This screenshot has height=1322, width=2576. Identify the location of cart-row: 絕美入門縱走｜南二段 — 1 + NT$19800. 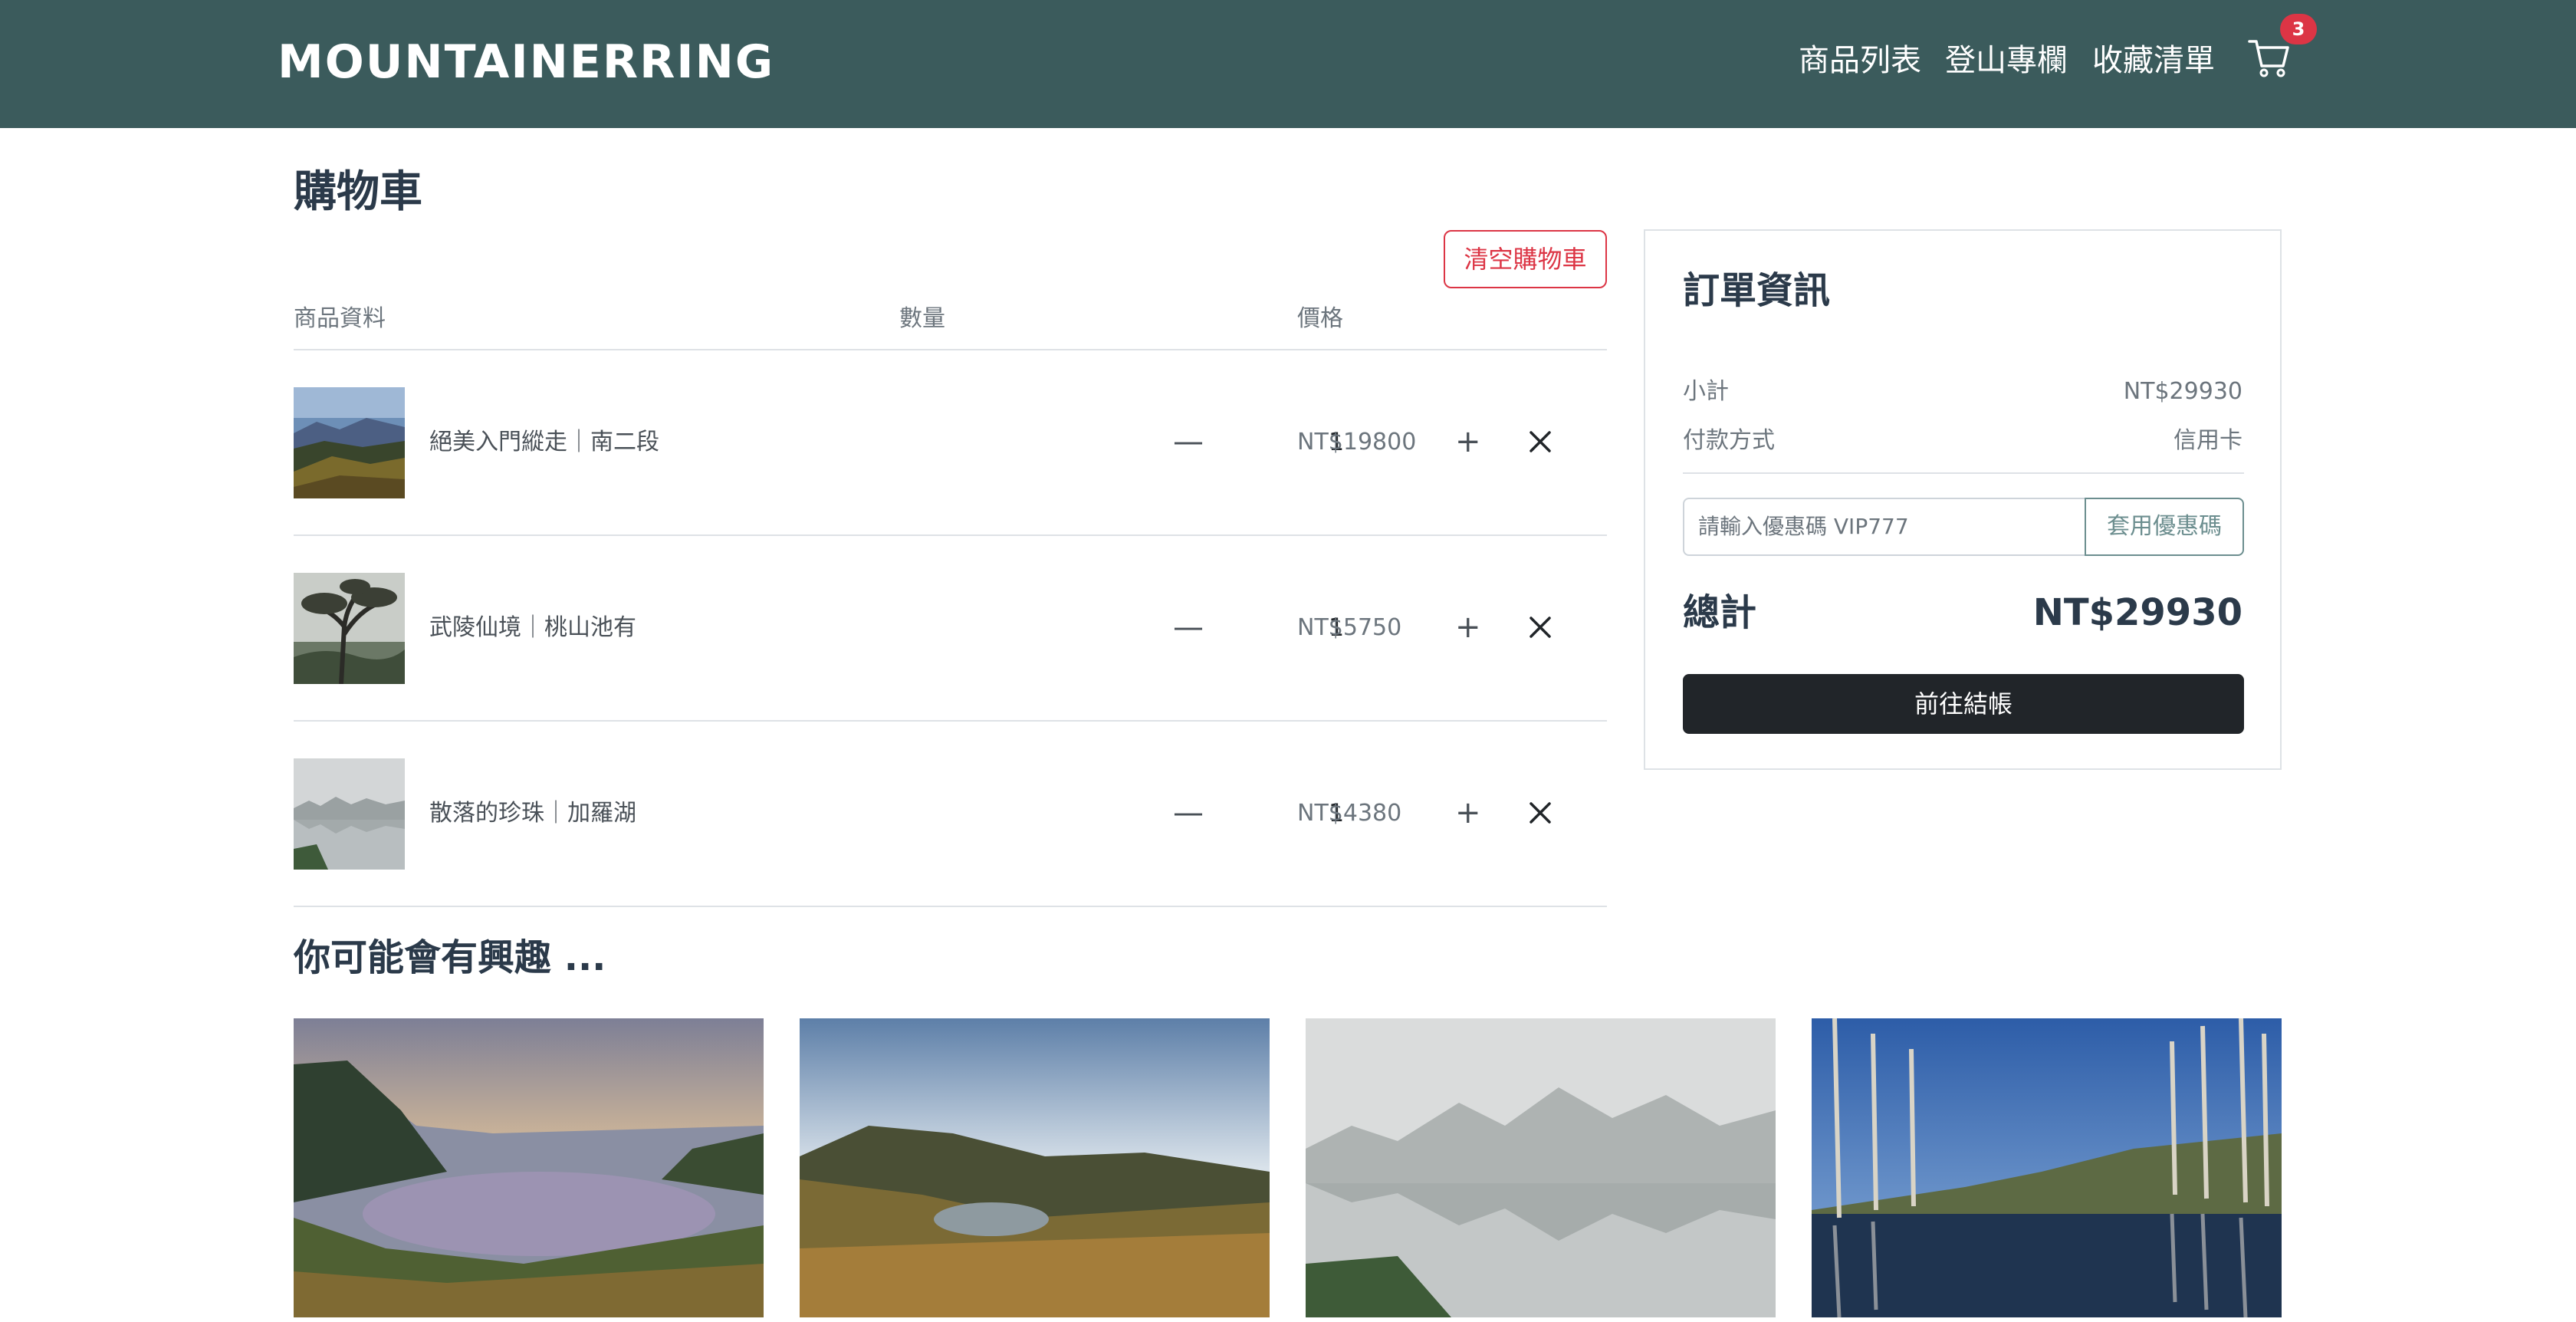
(951, 443).